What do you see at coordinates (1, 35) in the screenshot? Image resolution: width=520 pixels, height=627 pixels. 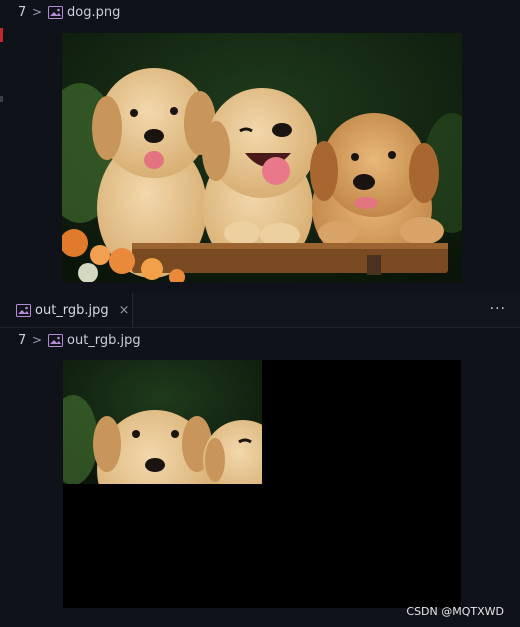 I see `accent-marker` at bounding box center [1, 35].